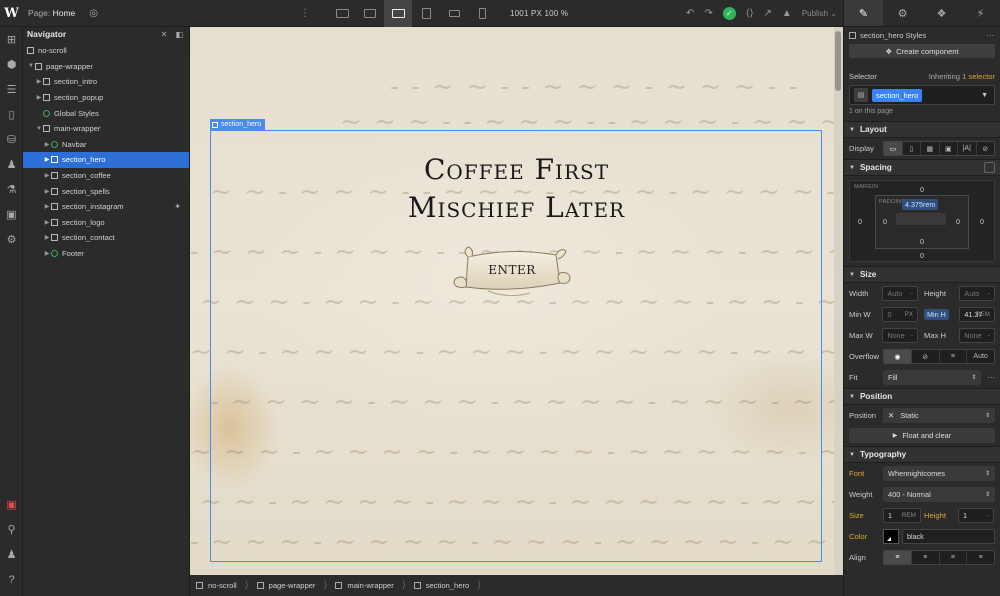 The height and width of the screenshot is (596, 1000). I want to click on font-size-unit: REM, so click(909, 515).